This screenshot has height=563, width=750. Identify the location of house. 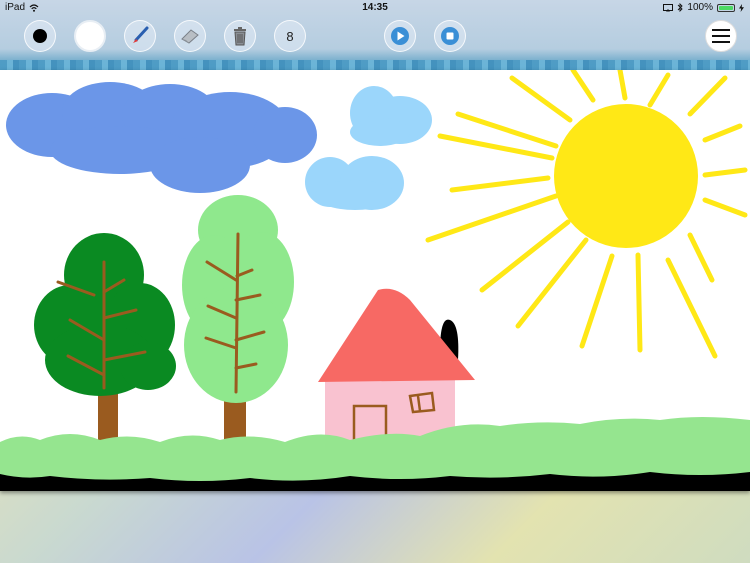
(396, 366).